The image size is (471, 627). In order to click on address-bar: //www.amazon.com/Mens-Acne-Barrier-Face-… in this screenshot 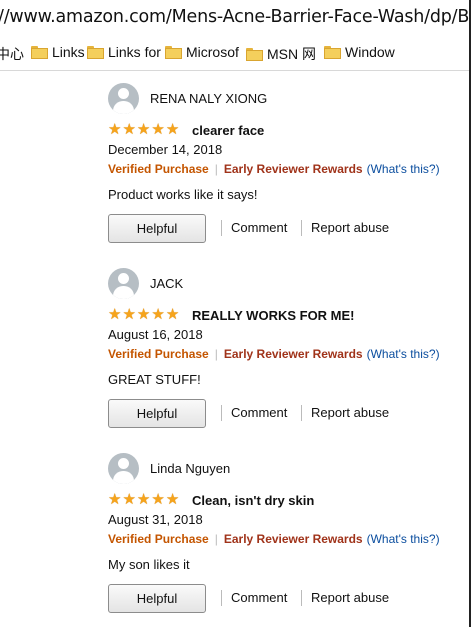, I will do `click(234, 17)`.